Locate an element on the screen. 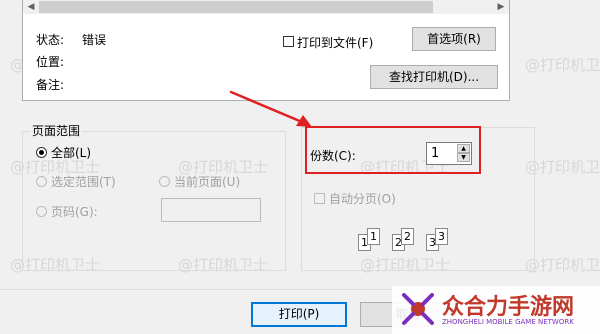 The image size is (600, 334). status-value: 错误 is located at coordinates (94, 40).